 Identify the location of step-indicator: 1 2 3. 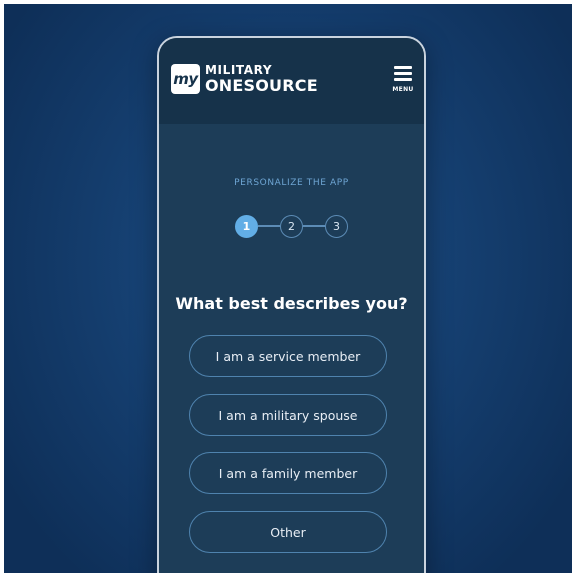
(291, 226).